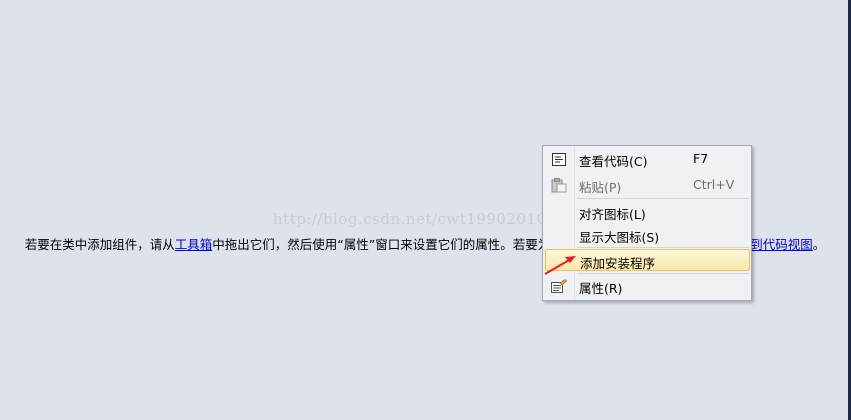 Image resolution: width=851 pixels, height=420 pixels. Describe the element at coordinates (559, 159) in the screenshot. I see `view-code-icon` at that location.